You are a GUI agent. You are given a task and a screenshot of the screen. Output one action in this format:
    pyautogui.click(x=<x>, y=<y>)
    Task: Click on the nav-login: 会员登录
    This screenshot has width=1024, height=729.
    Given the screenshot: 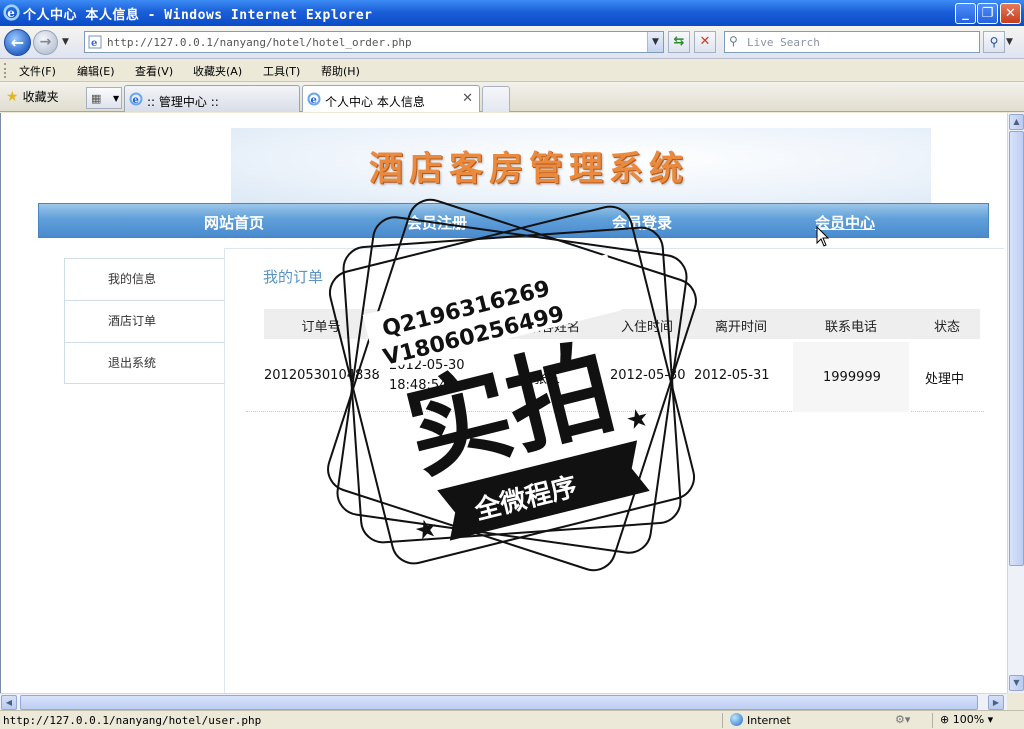 What is the action you would take?
    pyautogui.click(x=642, y=222)
    